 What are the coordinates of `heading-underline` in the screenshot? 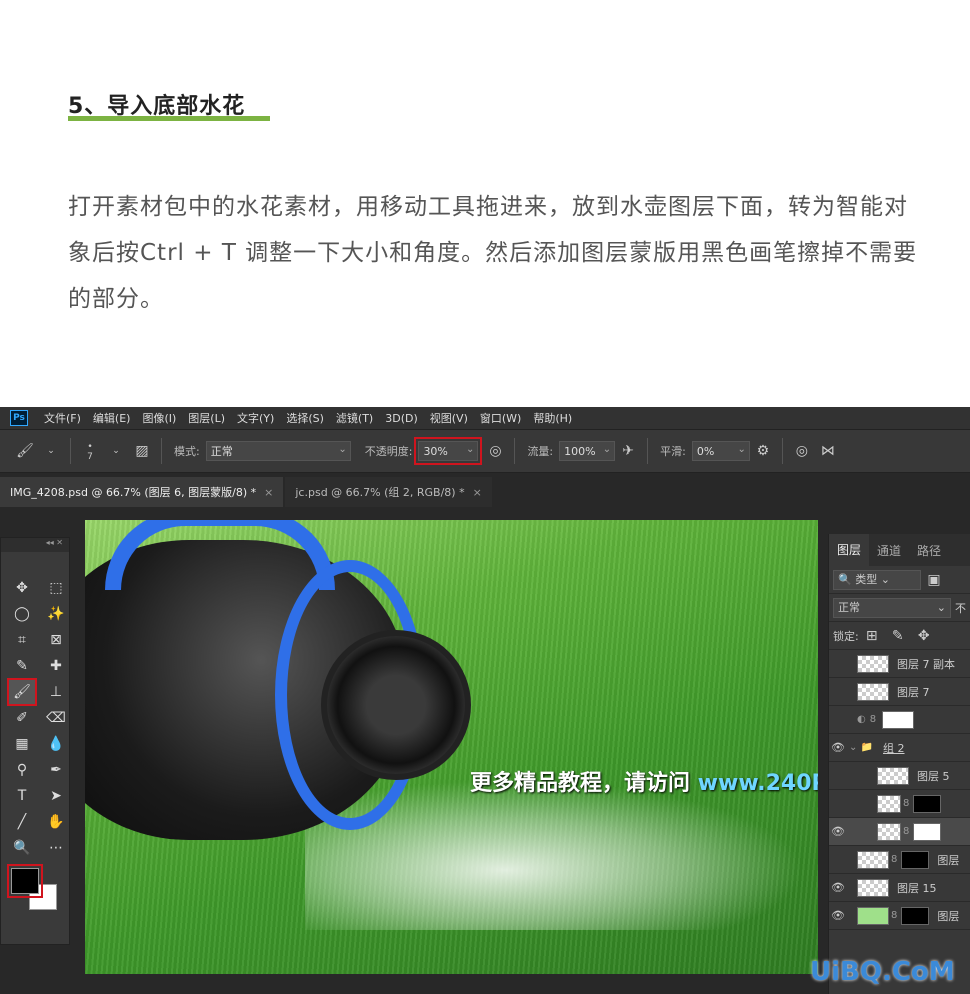 It's located at (169, 118).